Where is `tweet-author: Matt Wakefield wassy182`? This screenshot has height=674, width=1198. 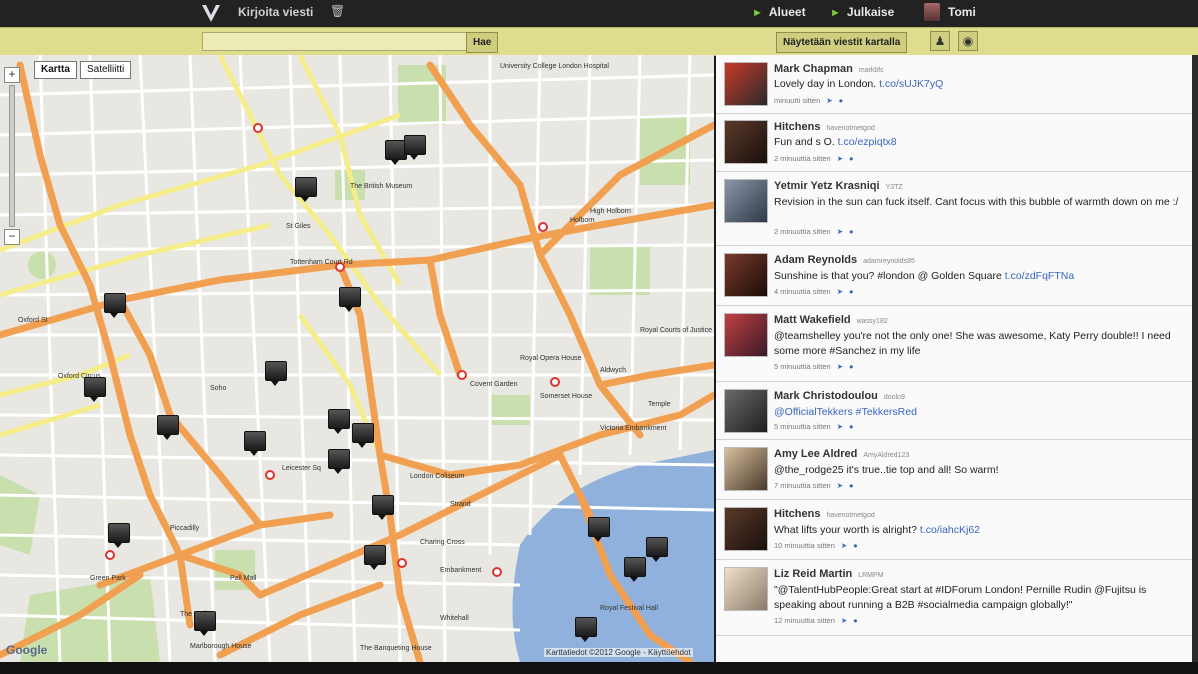
tweet-author: Matt Wakefield wassy182 is located at coordinates (831, 320).